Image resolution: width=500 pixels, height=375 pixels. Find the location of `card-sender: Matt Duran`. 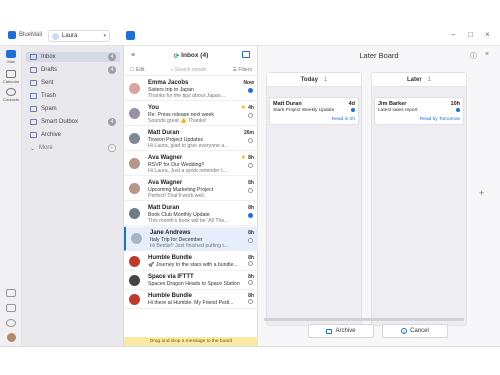

card-sender: Matt Duran is located at coordinates (287, 104).